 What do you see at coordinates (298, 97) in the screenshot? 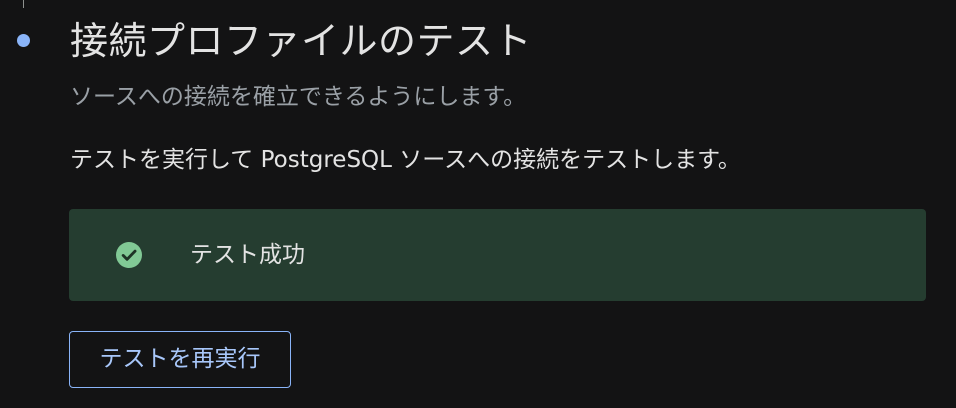
I see `step-subtitle: ソースへの接続を確立できるようにします。` at bounding box center [298, 97].